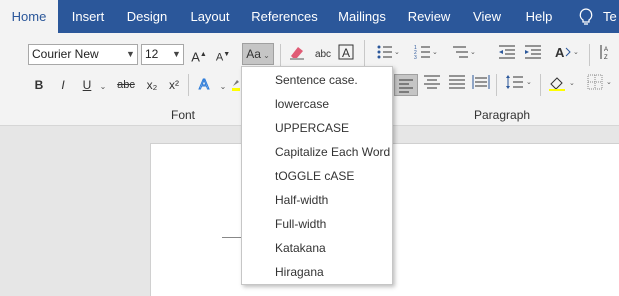 Image resolution: width=619 pixels, height=296 pixels. What do you see at coordinates (284, 16) in the screenshot?
I see `tab-references: References` at bounding box center [284, 16].